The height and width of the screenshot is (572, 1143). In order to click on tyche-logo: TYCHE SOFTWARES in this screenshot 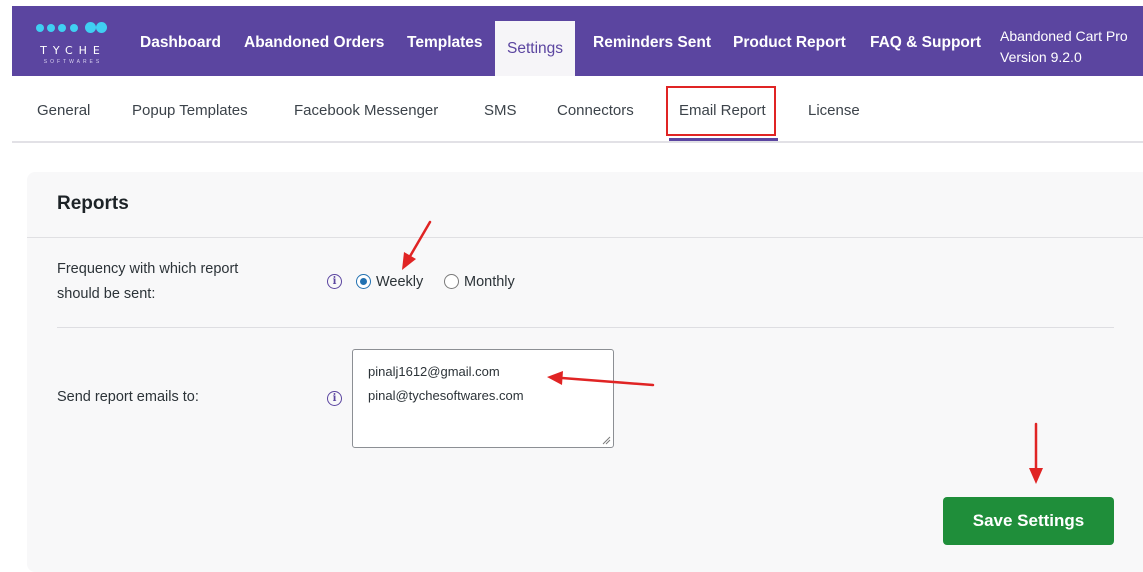, I will do `click(73, 43)`.